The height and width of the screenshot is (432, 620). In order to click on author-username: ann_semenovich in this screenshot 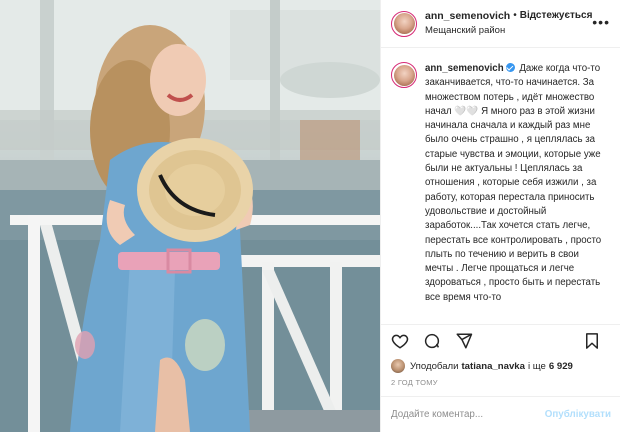, I will do `click(467, 16)`.